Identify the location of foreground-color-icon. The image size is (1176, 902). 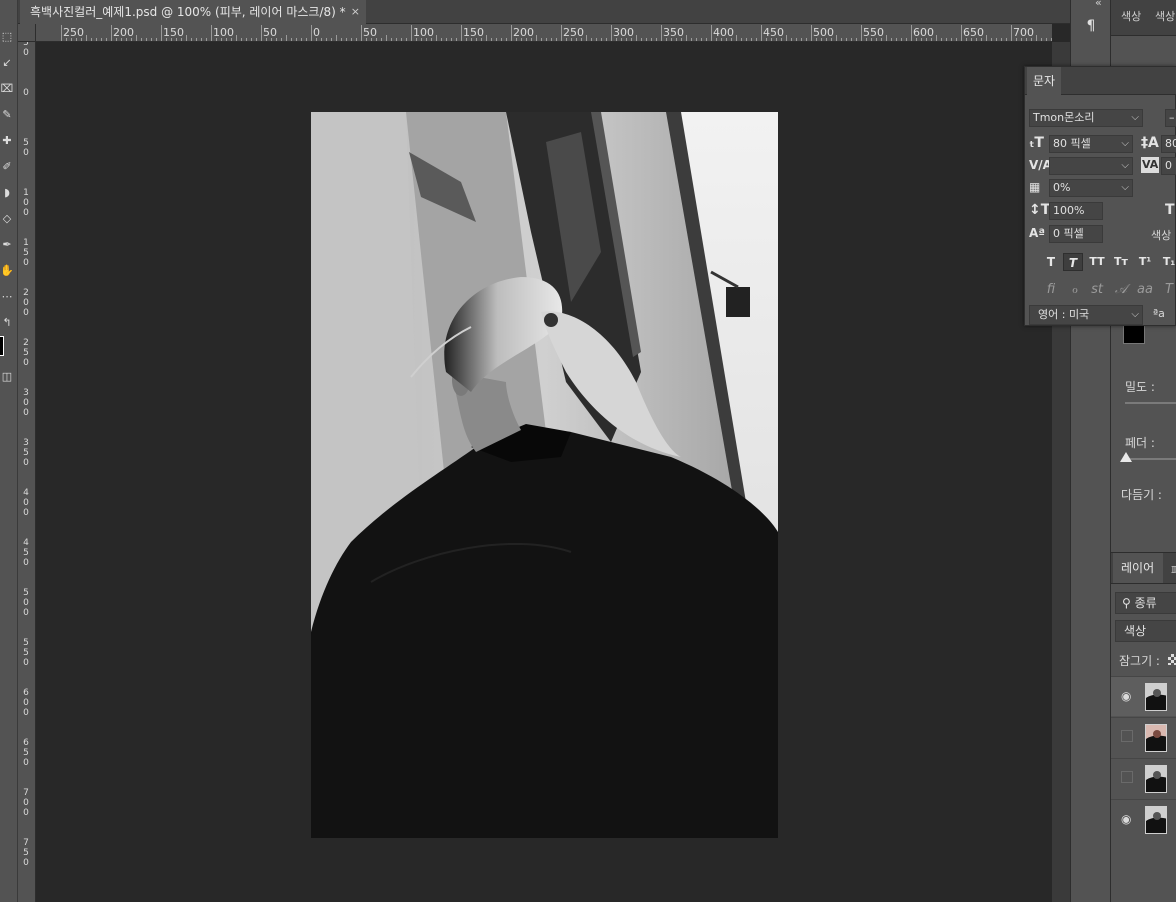
(2, 346).